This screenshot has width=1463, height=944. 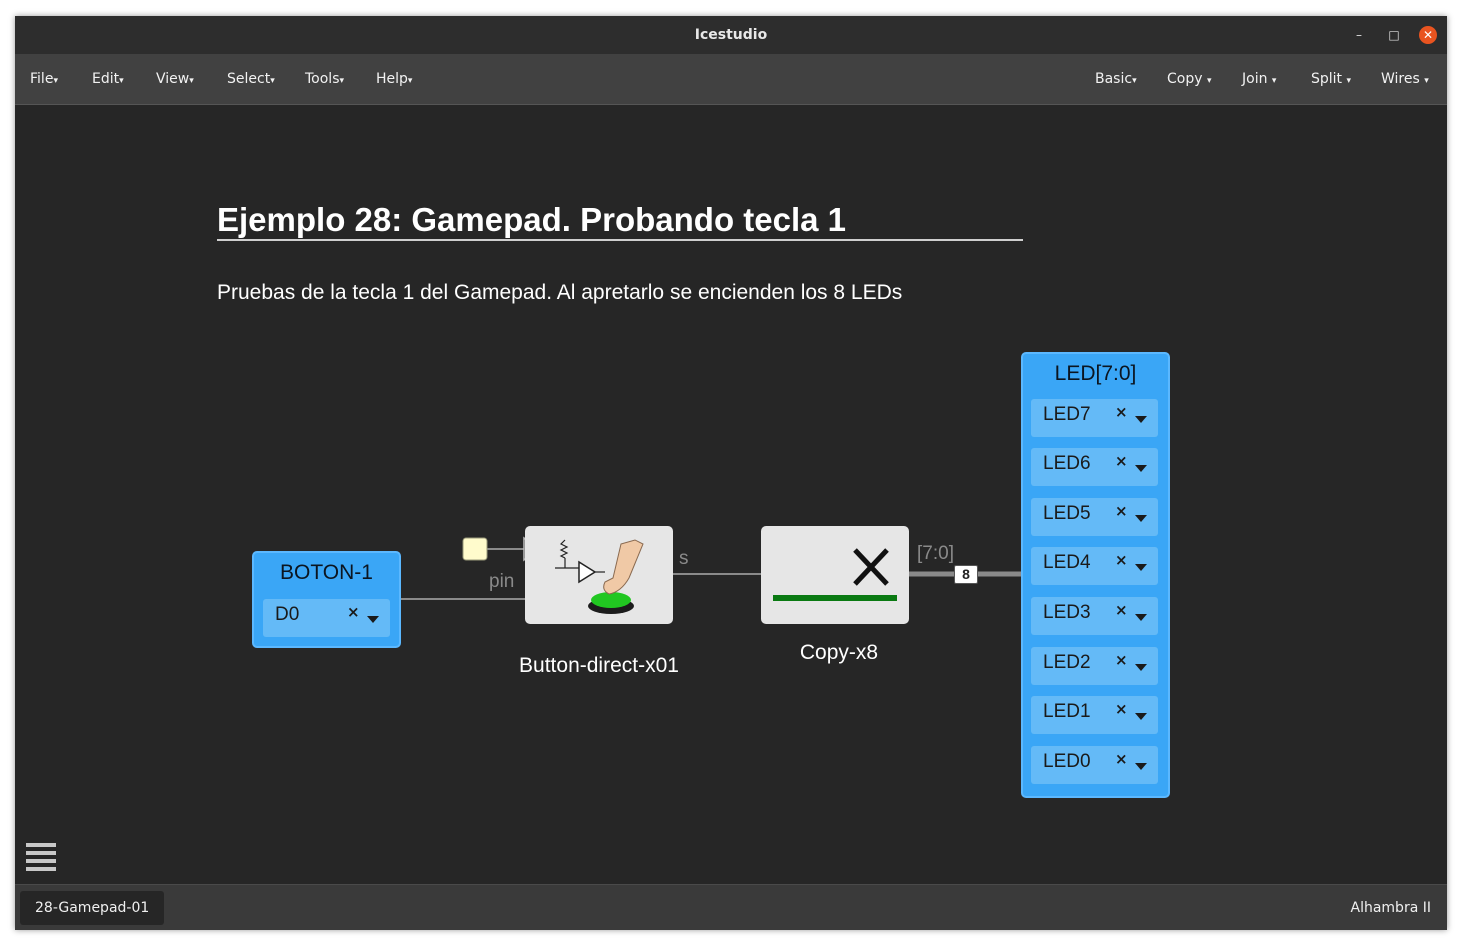 What do you see at coordinates (502, 581) in the screenshot?
I see `port-label-pin: pin` at bounding box center [502, 581].